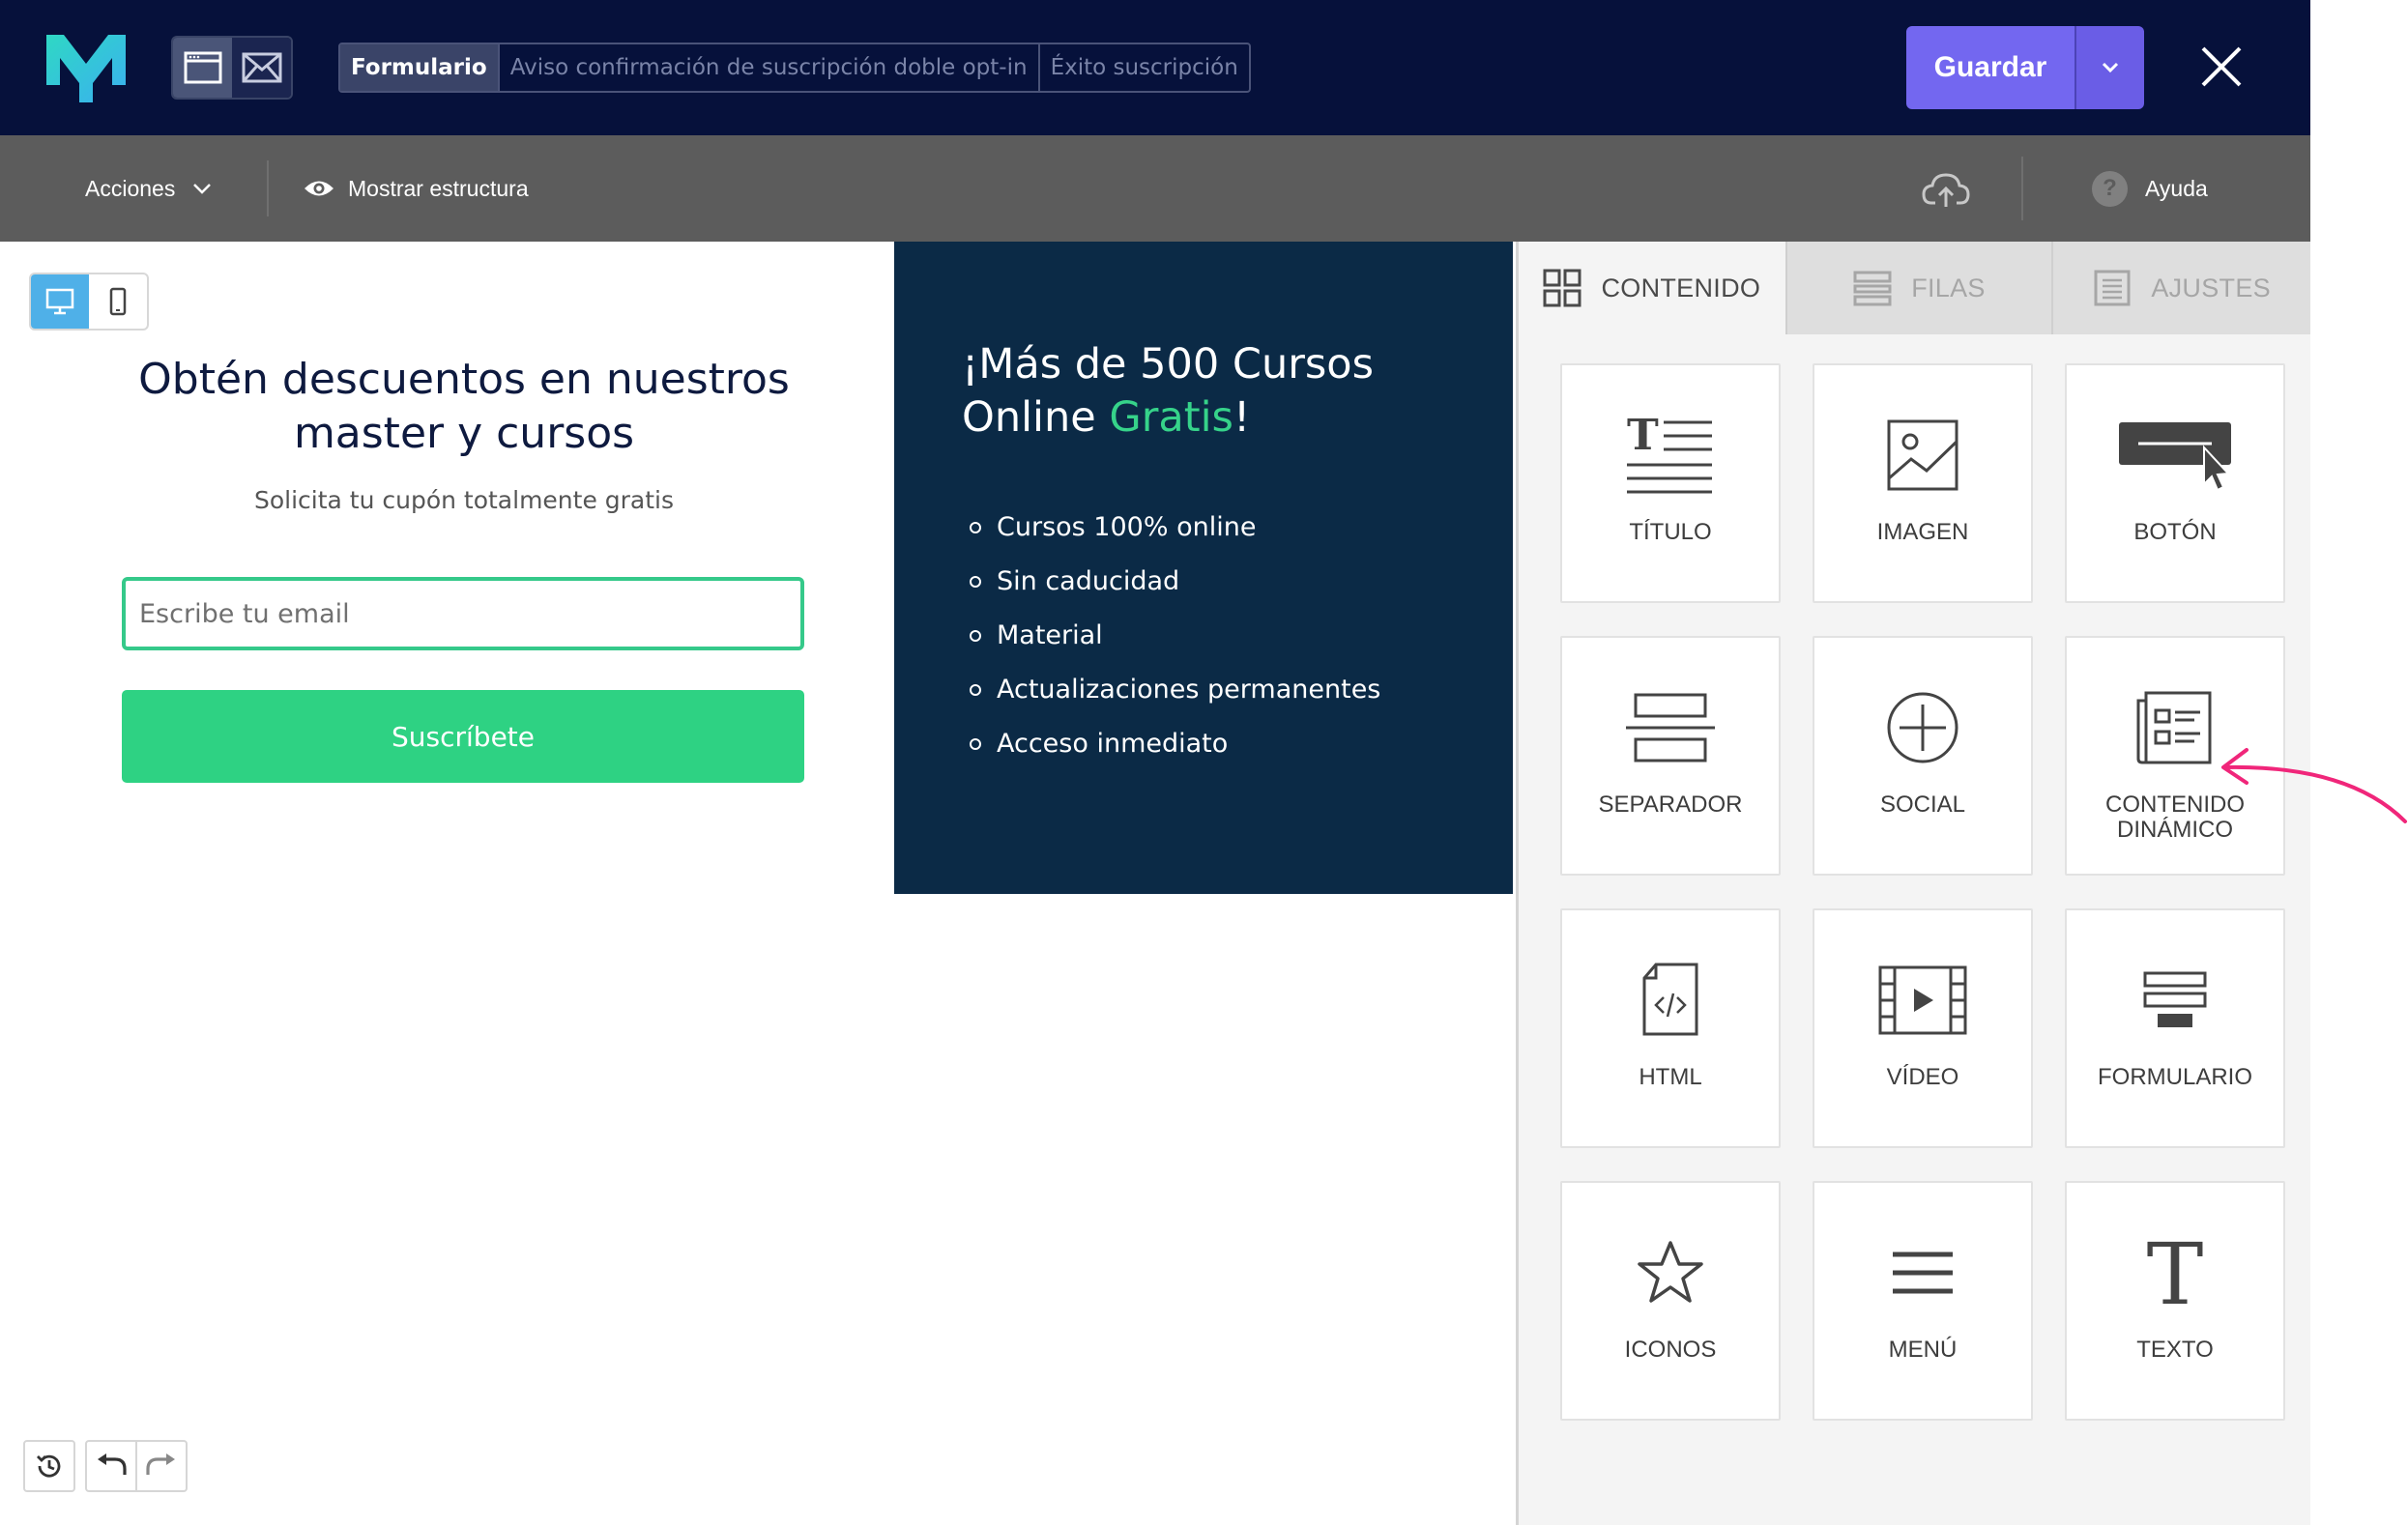  Describe the element at coordinates (1175, 636) in the screenshot. I see `list-item: Material` at that location.